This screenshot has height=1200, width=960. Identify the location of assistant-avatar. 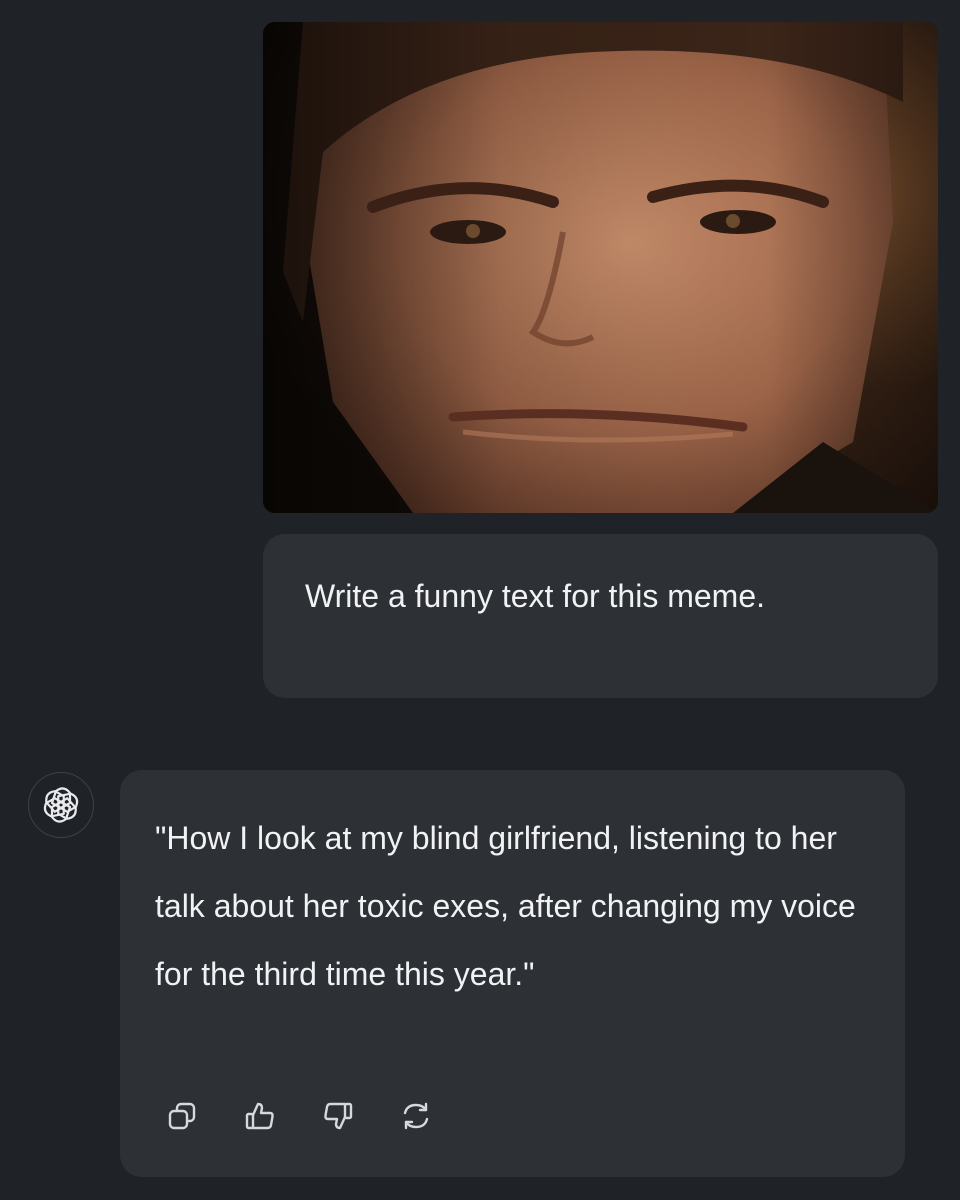
(61, 805).